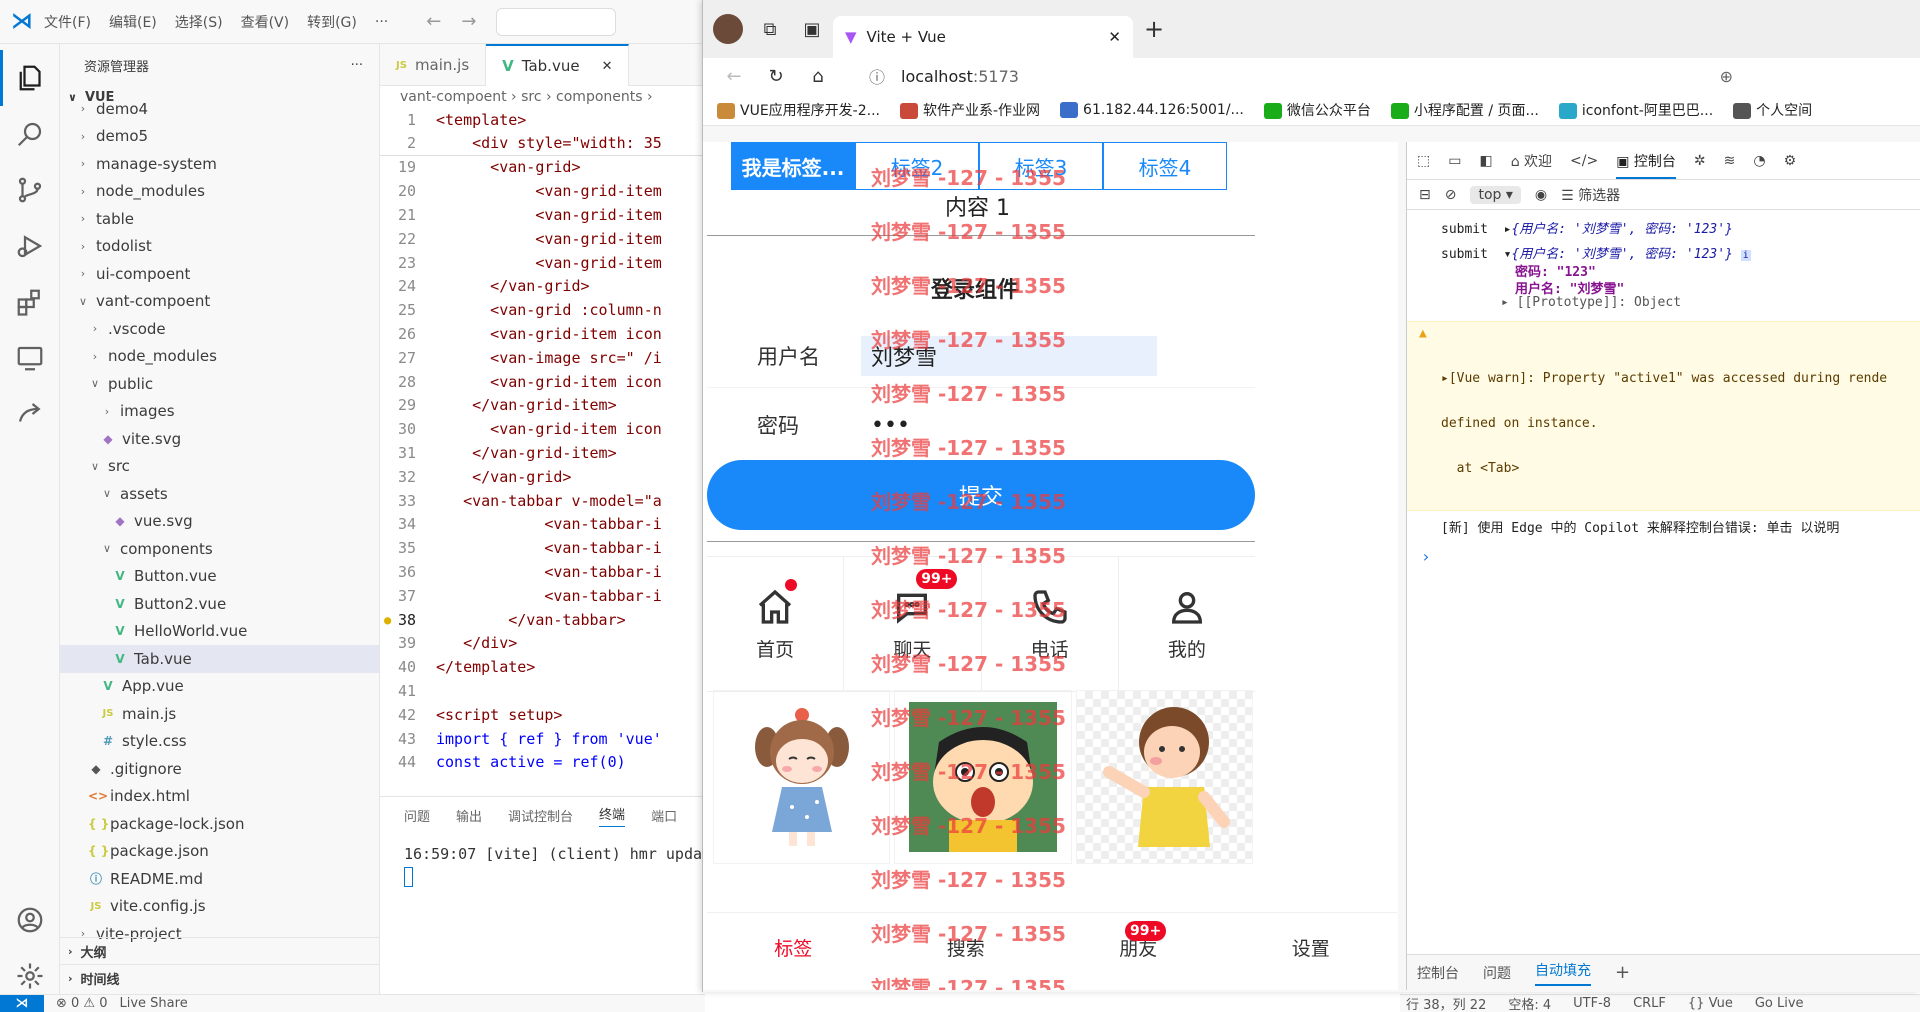  What do you see at coordinates (30, 414) in the screenshot?
I see `live-share-icon` at bounding box center [30, 414].